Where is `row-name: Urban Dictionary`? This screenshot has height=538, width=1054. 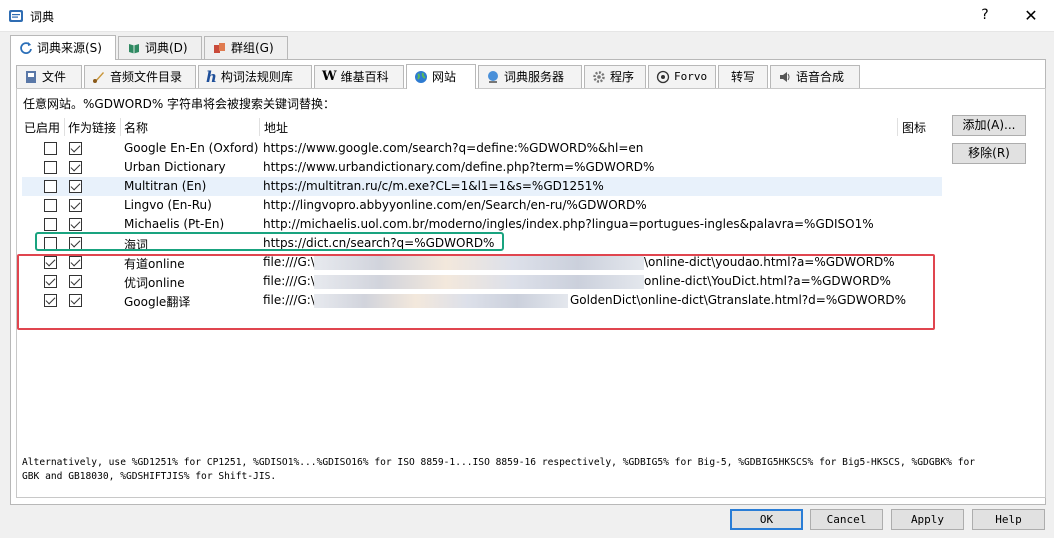
row-name: Urban Dictionary is located at coordinates (175, 167).